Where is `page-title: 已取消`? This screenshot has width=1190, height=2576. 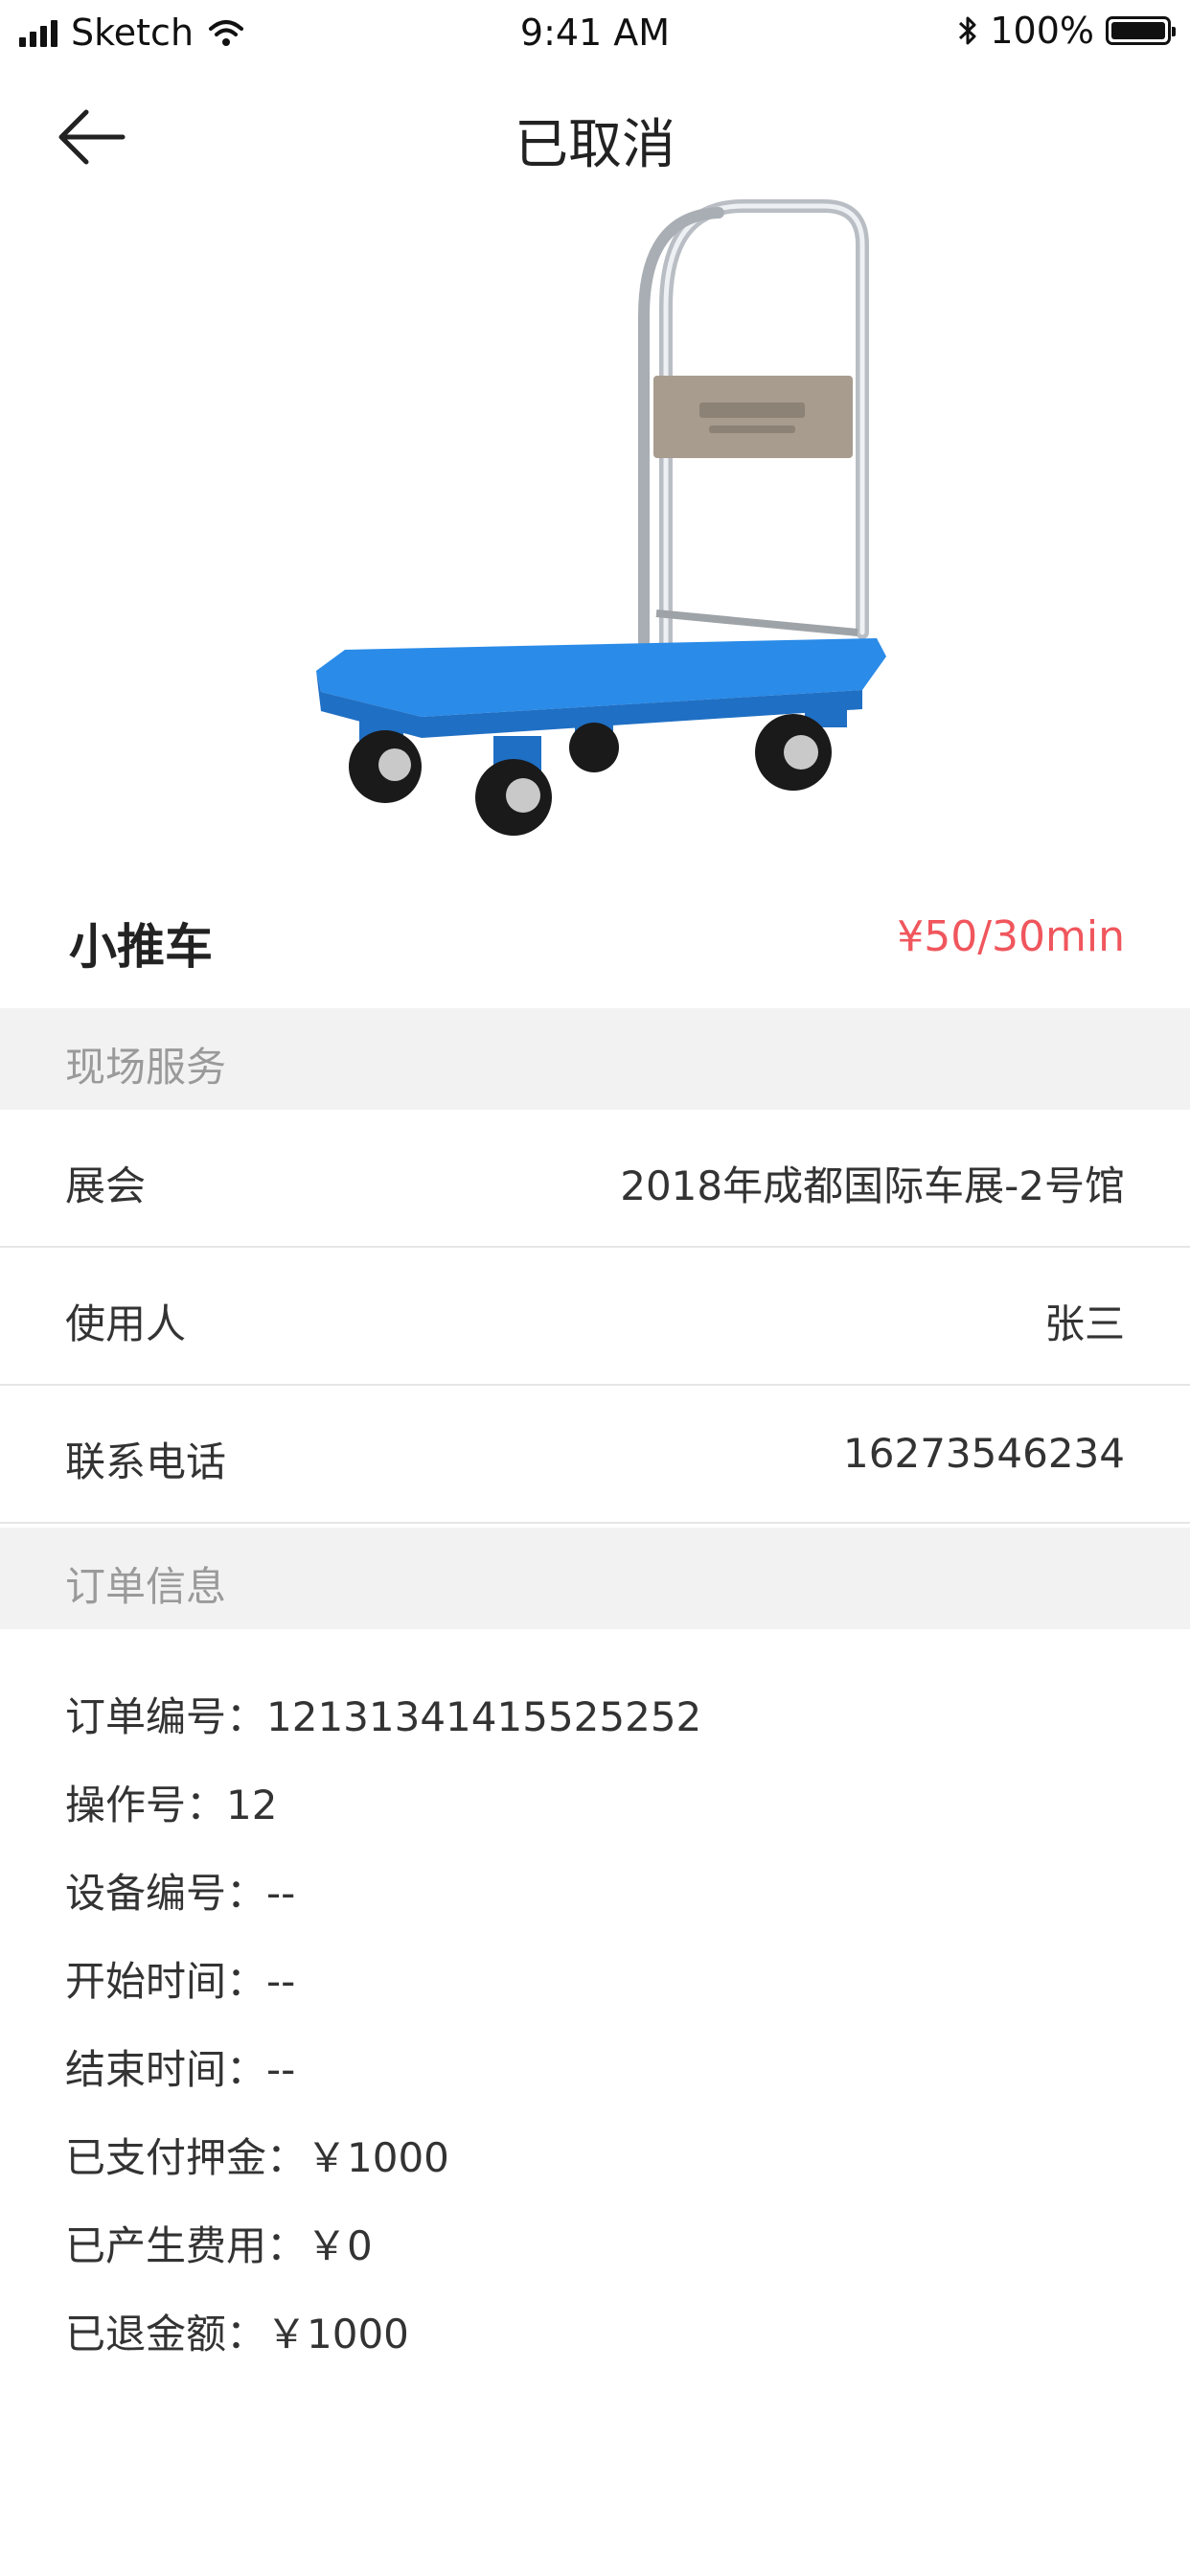 page-title: 已取消 is located at coordinates (595, 145).